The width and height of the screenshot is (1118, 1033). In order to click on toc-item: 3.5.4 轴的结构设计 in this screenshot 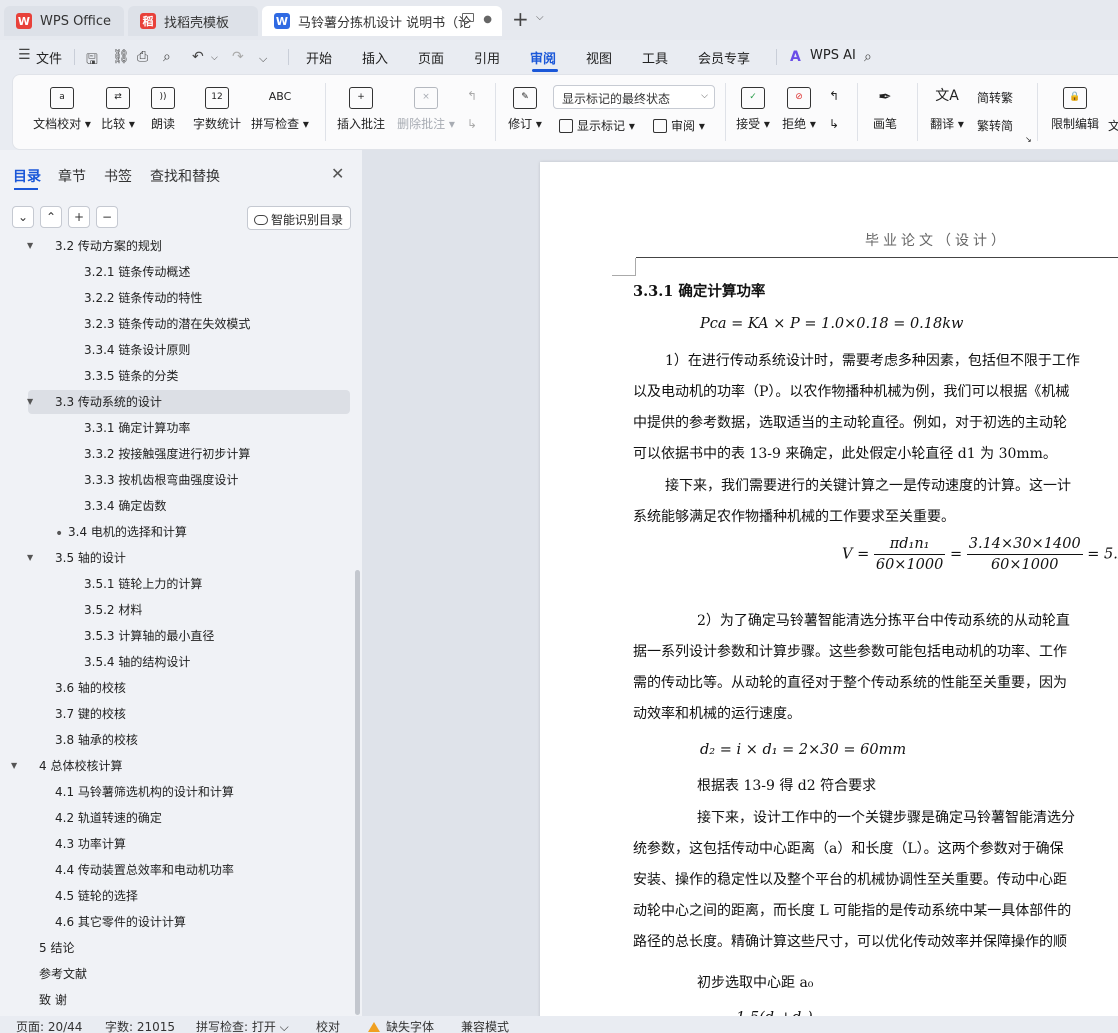, I will do `click(175, 662)`.